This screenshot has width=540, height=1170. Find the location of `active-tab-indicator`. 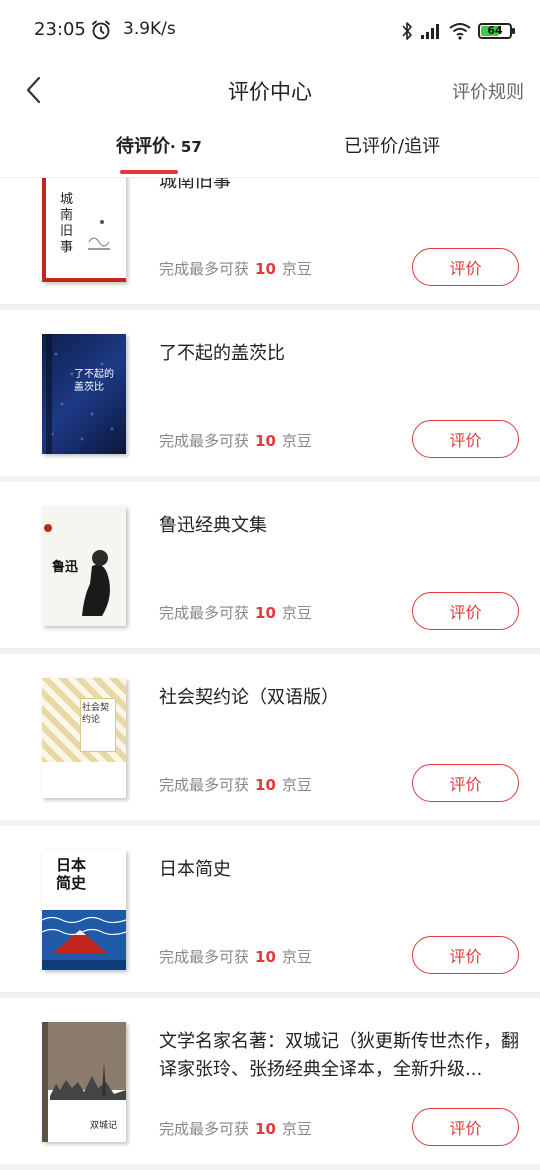

active-tab-indicator is located at coordinates (149, 172).